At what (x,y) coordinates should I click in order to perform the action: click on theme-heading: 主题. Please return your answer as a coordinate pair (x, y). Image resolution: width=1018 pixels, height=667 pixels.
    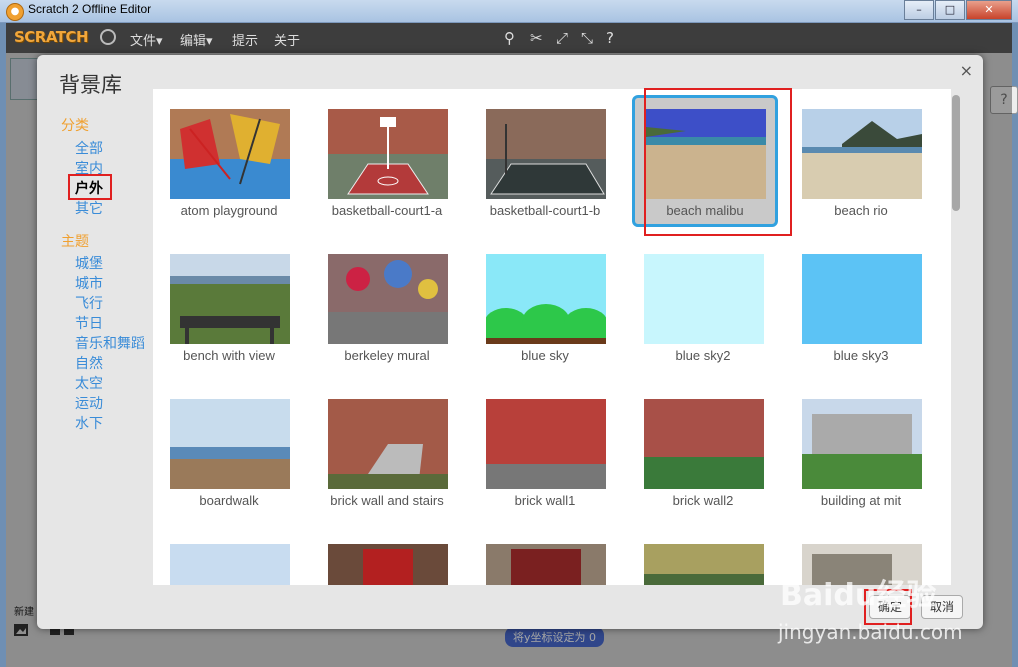
    Looking at the image, I should click on (75, 242).